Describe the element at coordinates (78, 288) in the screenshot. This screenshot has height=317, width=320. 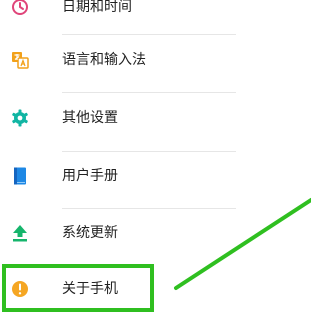
I see `highlight-box` at that location.